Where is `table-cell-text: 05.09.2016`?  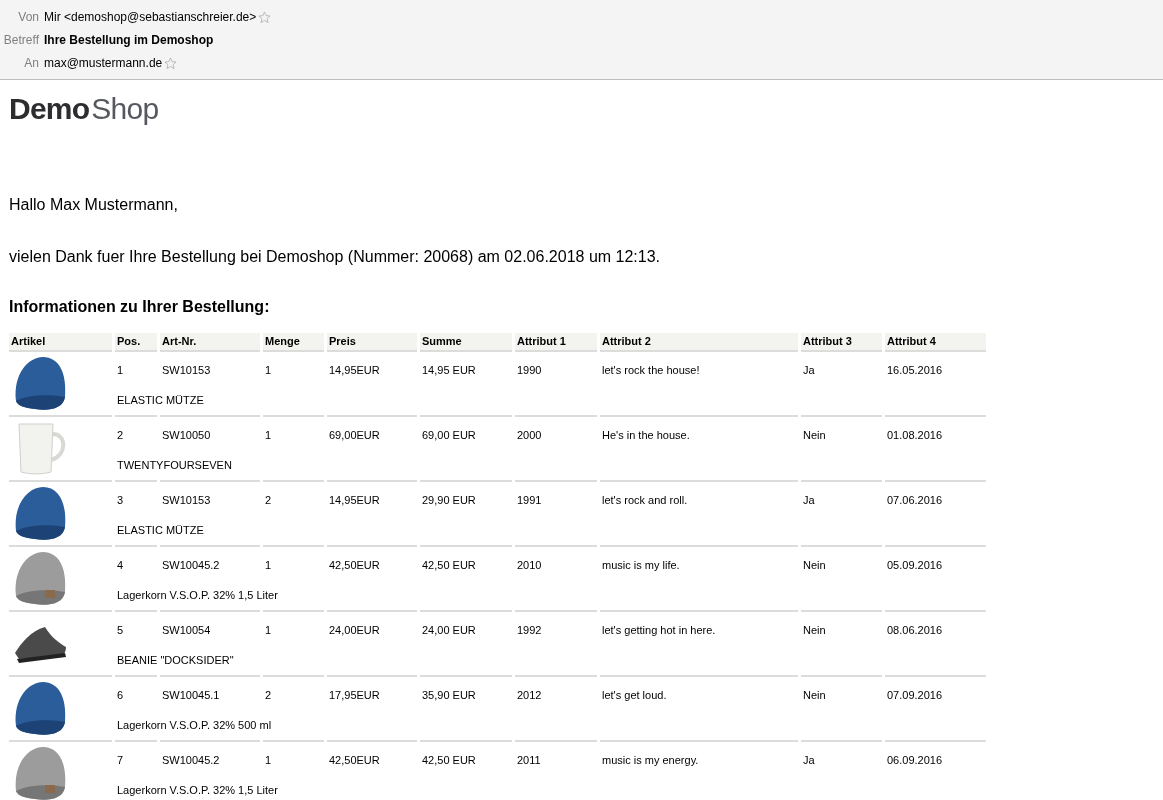 table-cell-text: 05.09.2016 is located at coordinates (915, 565).